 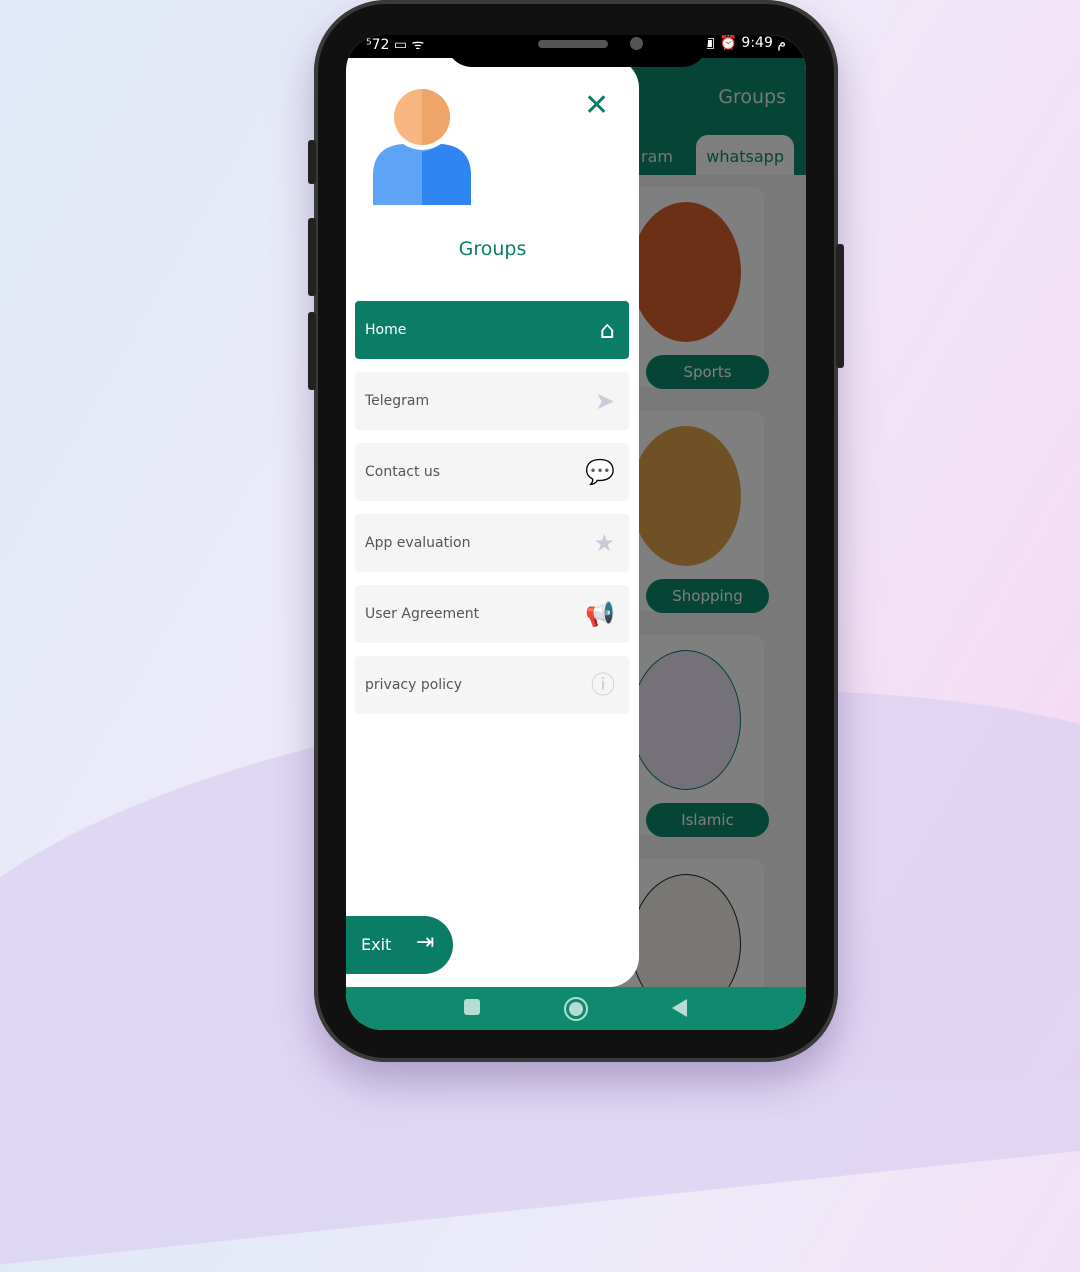 What do you see at coordinates (607, 330) in the screenshot?
I see `home-icon: ⌂` at bounding box center [607, 330].